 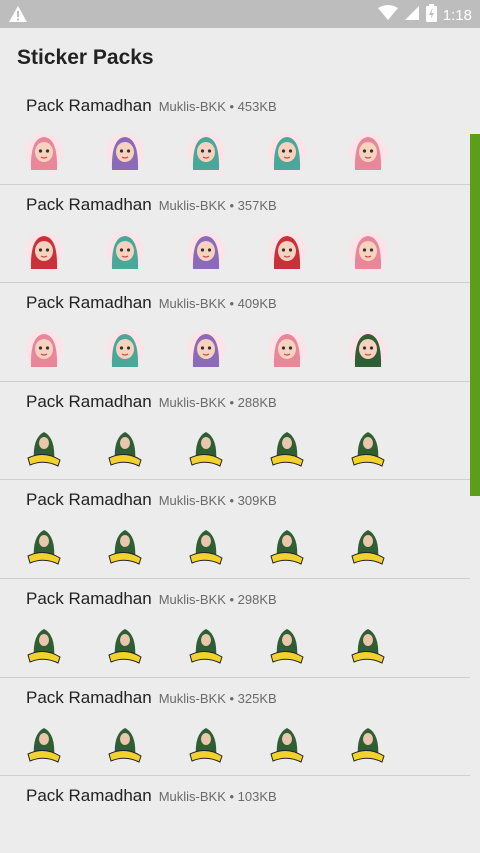 I want to click on sticker-pack-row: Pack Ramadhan Muklis-BKK • 453KB, so click(x=235, y=135).